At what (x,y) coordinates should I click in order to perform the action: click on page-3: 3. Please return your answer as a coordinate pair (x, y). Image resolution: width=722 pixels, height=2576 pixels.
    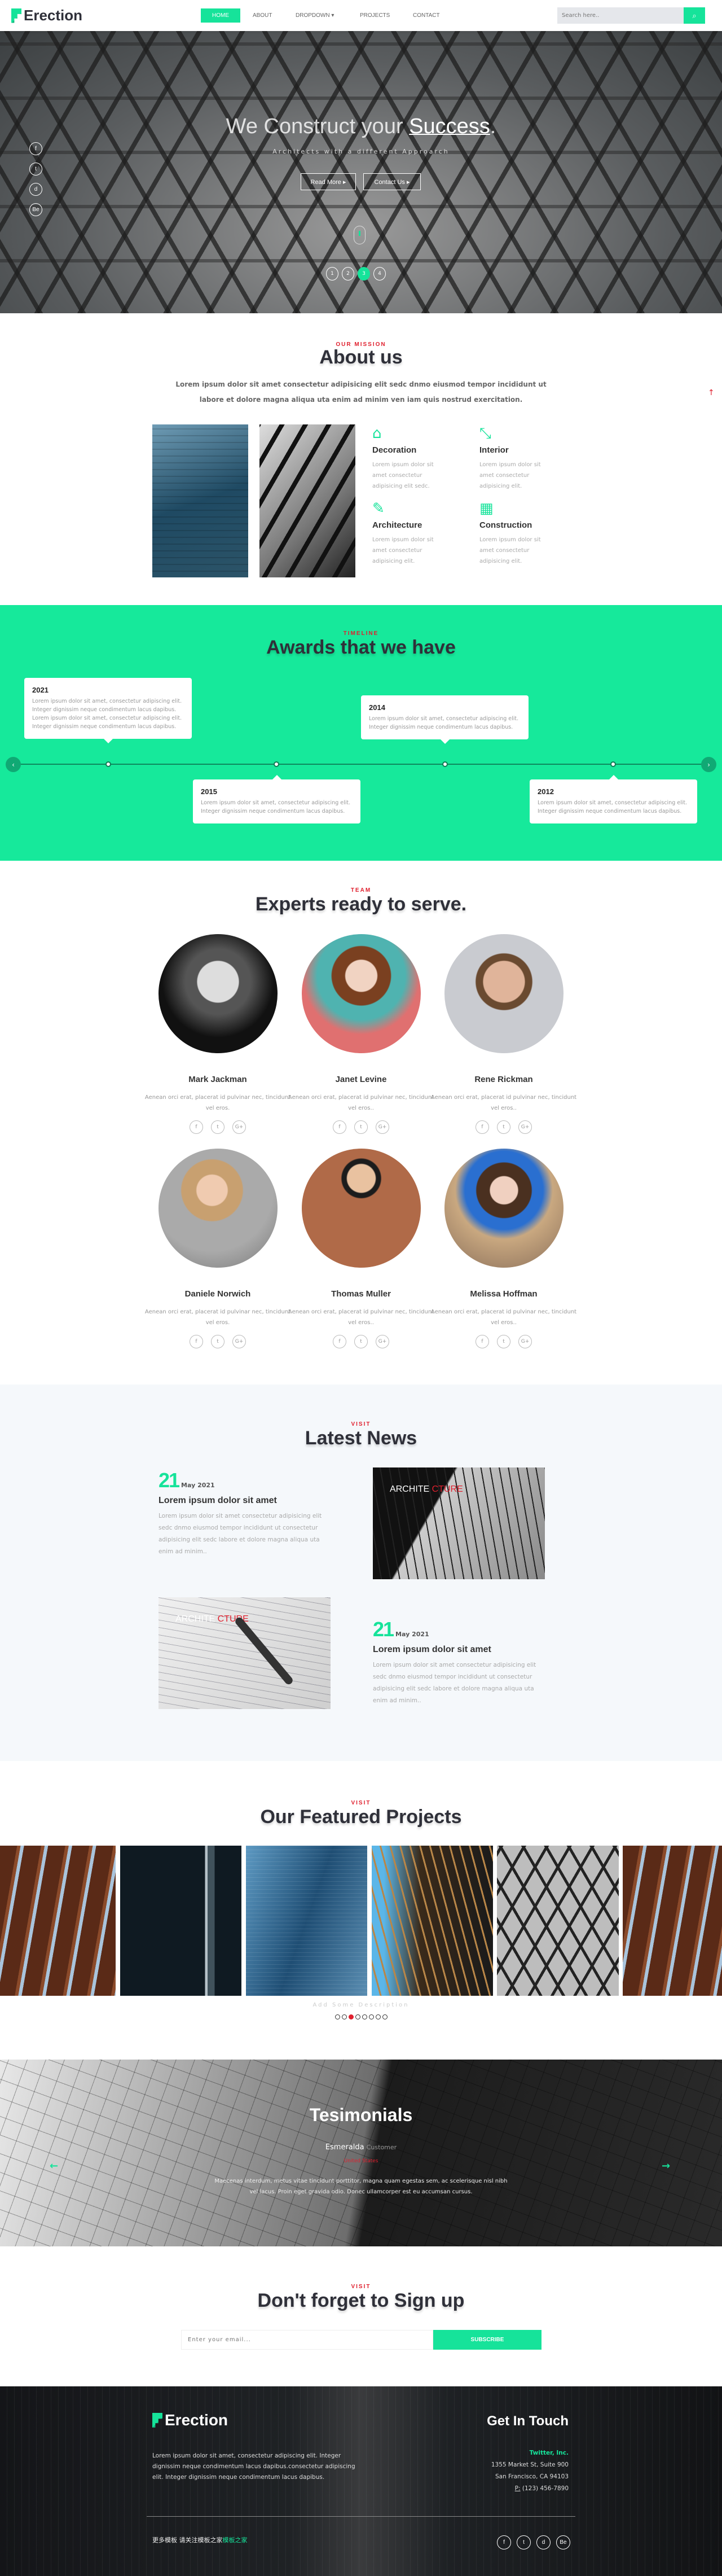
    Looking at the image, I should click on (364, 274).